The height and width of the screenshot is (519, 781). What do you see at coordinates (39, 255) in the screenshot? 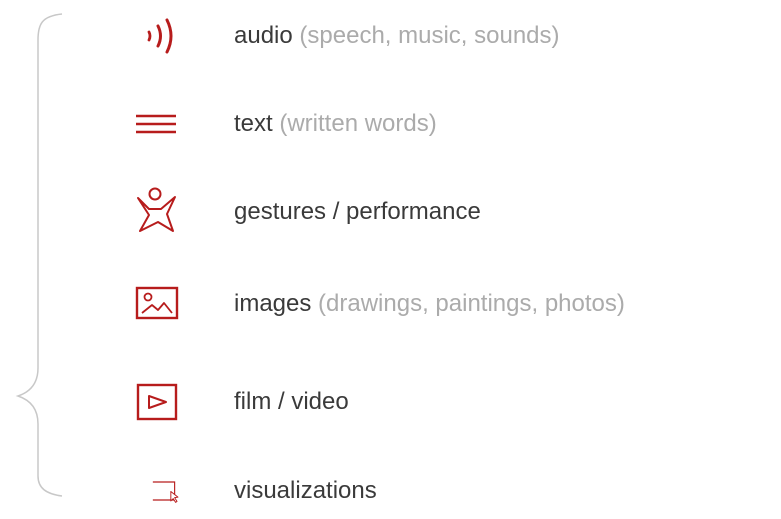
I see `grouping-brace` at bounding box center [39, 255].